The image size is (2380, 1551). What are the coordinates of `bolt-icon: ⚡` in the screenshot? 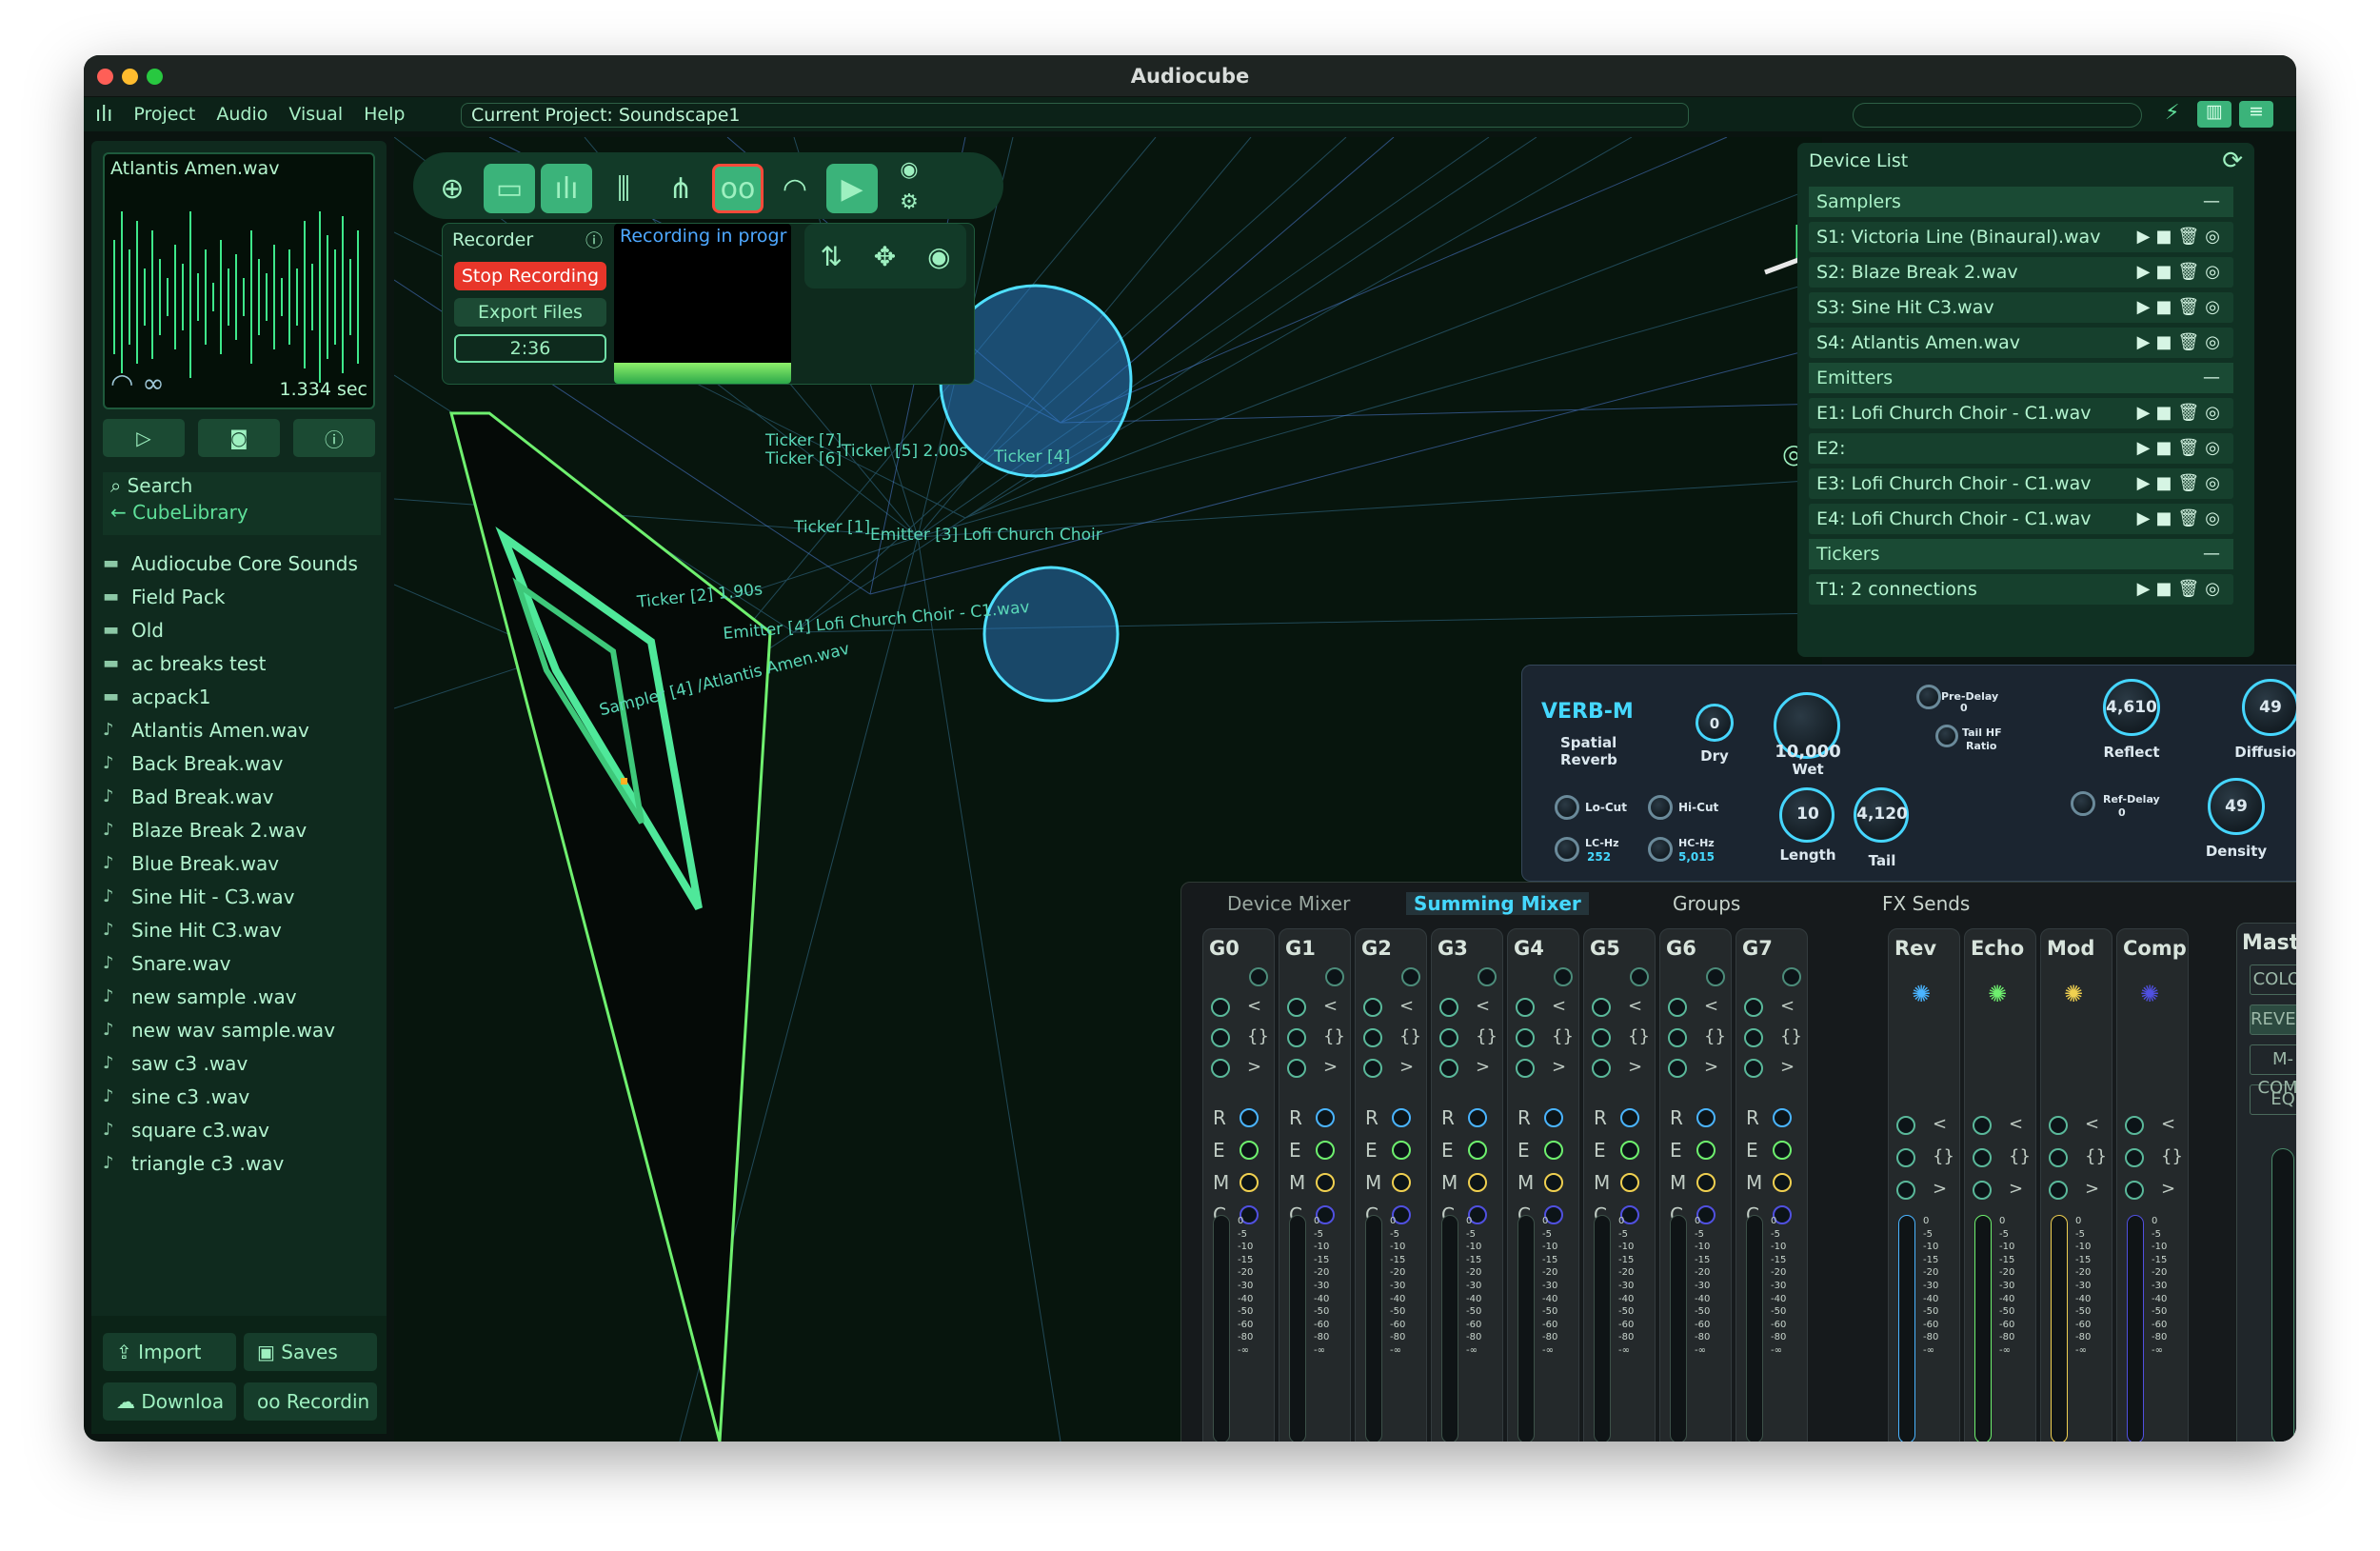 It's located at (2172, 113).